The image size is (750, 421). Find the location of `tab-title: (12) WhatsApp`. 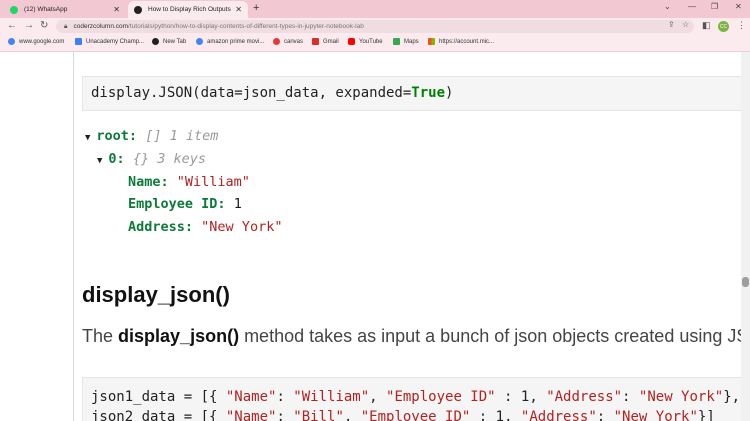

tab-title: (12) WhatsApp is located at coordinates (46, 9).